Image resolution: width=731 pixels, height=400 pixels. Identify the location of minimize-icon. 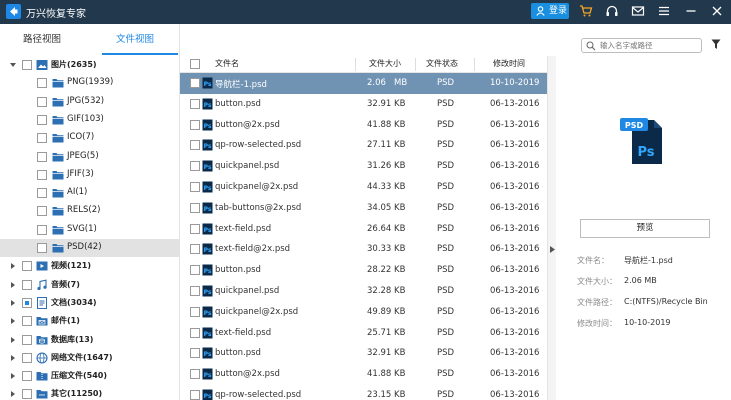
(691, 11).